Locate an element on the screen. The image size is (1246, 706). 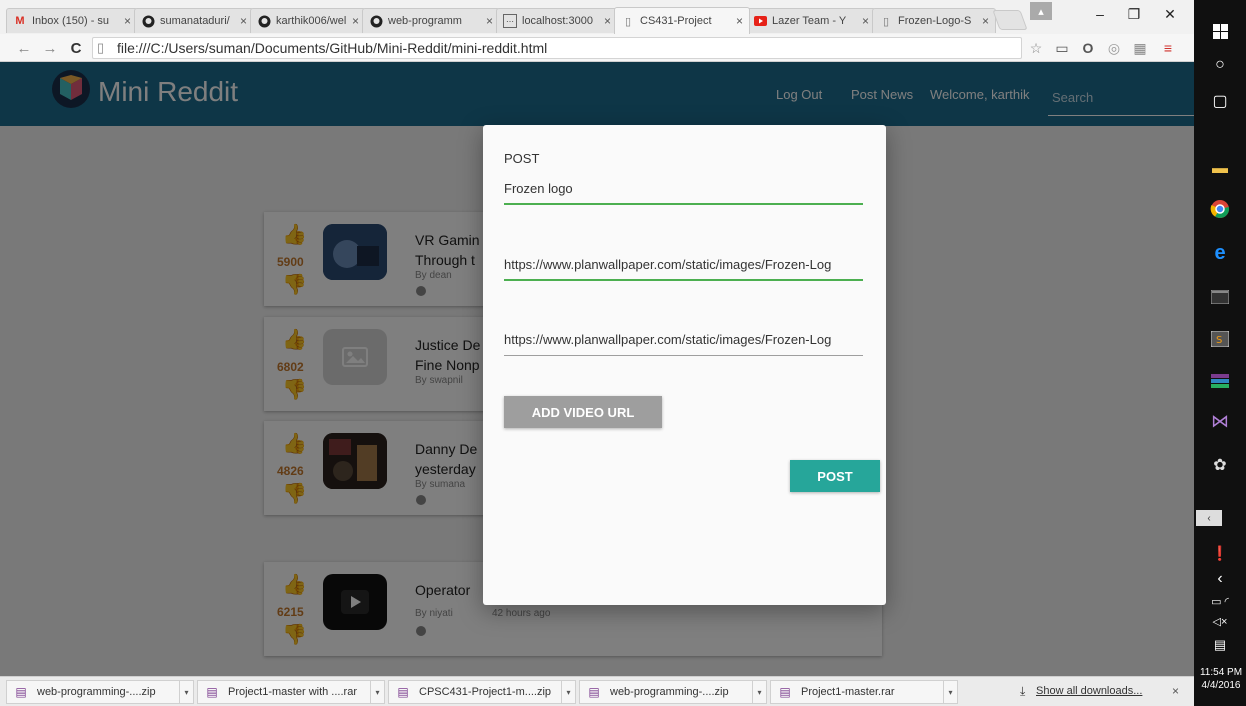
tab-cs431-project: ▯ CS431-Project × is located at coordinates (682, 20).